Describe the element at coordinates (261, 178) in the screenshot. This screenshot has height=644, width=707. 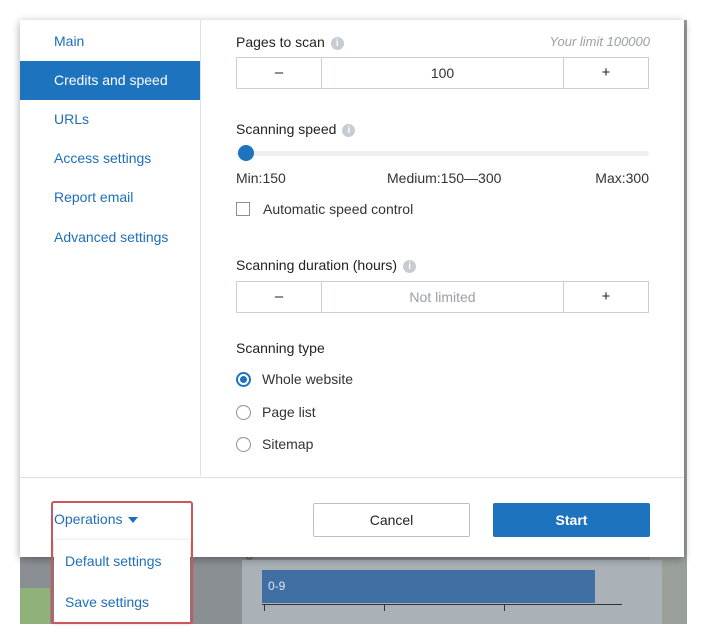
I see `speed-min-label: Min:150` at that location.